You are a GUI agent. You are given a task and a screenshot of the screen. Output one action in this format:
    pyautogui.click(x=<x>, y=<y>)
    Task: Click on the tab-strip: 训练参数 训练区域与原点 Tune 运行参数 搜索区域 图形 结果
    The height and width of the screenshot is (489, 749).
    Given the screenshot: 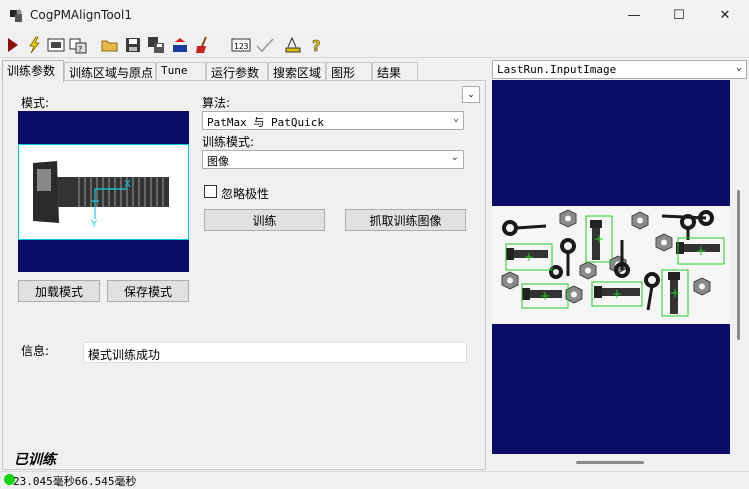 What is the action you would take?
    pyautogui.click(x=244, y=71)
    